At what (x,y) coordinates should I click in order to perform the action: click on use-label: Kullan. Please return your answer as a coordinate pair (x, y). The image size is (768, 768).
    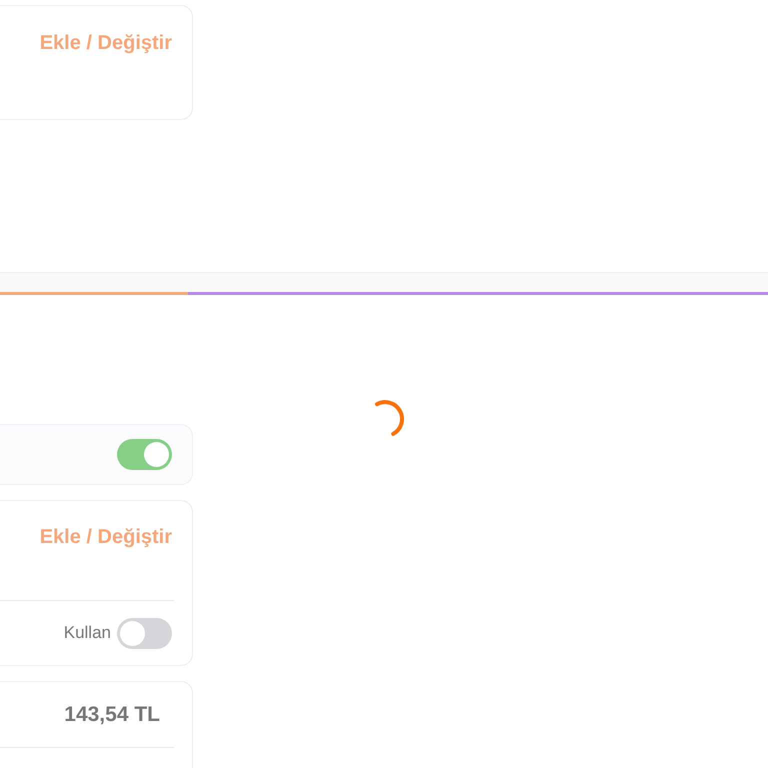
    Looking at the image, I should click on (87, 633).